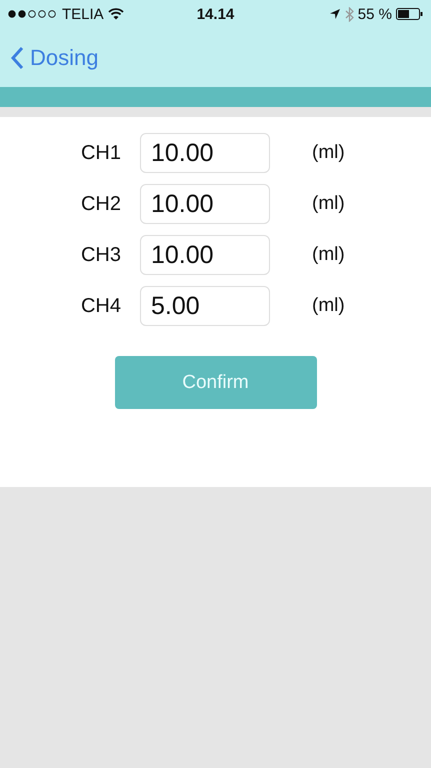 This screenshot has height=768, width=431. Describe the element at coordinates (375, 14) in the screenshot. I see `battery-percent: 55 %` at that location.